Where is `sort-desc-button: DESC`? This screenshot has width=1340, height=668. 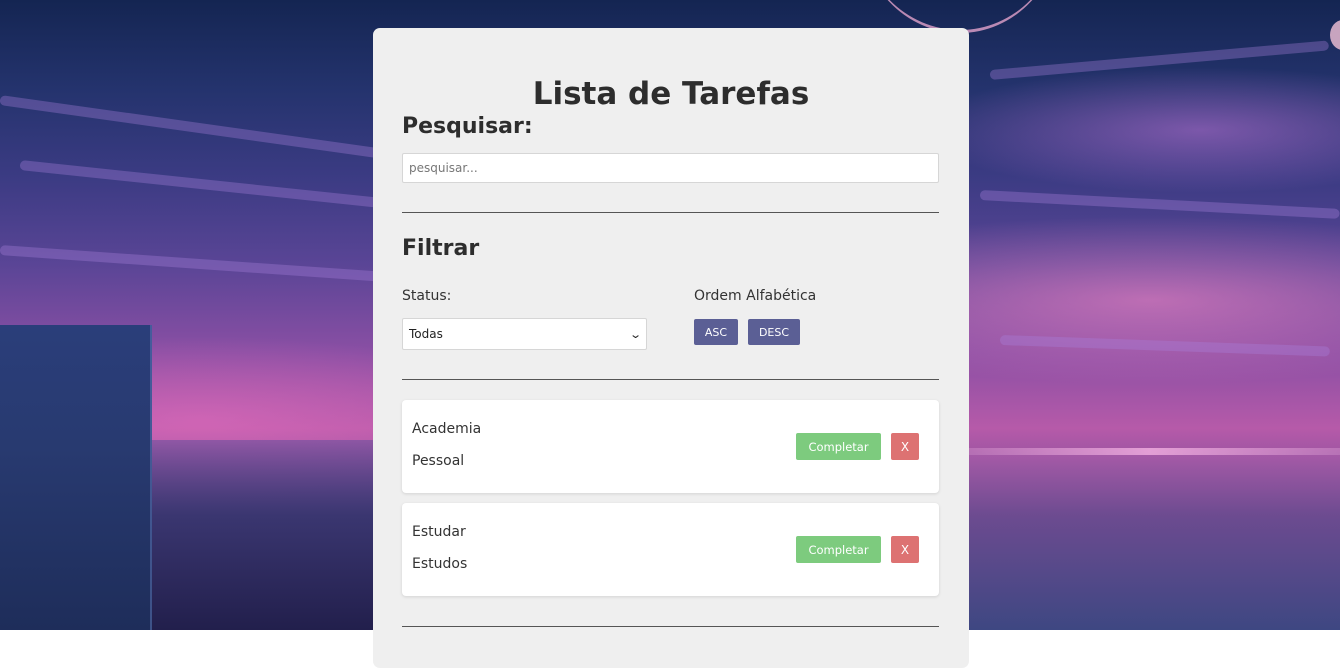
sort-desc-button: DESC is located at coordinates (774, 332).